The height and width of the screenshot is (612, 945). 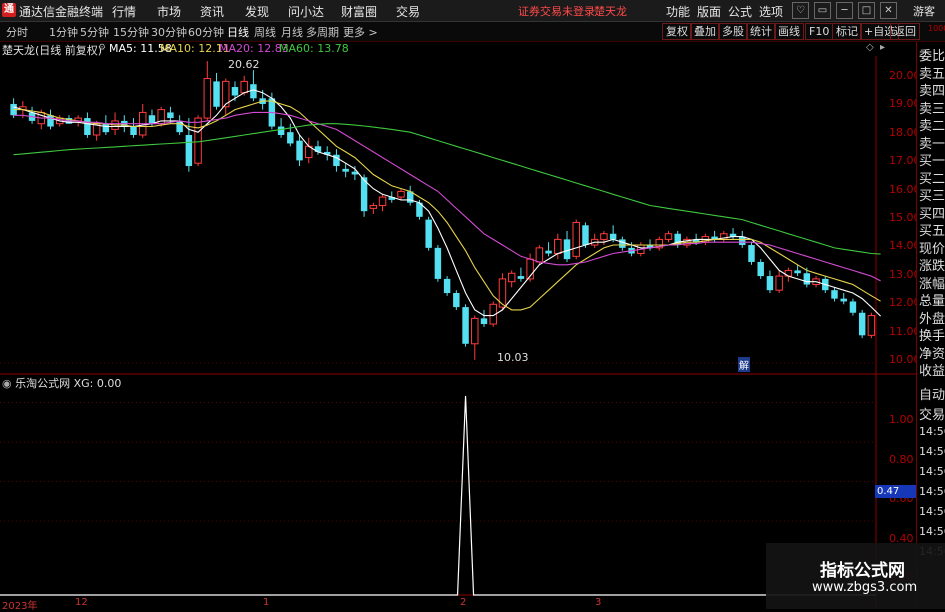 I want to click on period-15min: 15分钟, so click(x=131, y=32).